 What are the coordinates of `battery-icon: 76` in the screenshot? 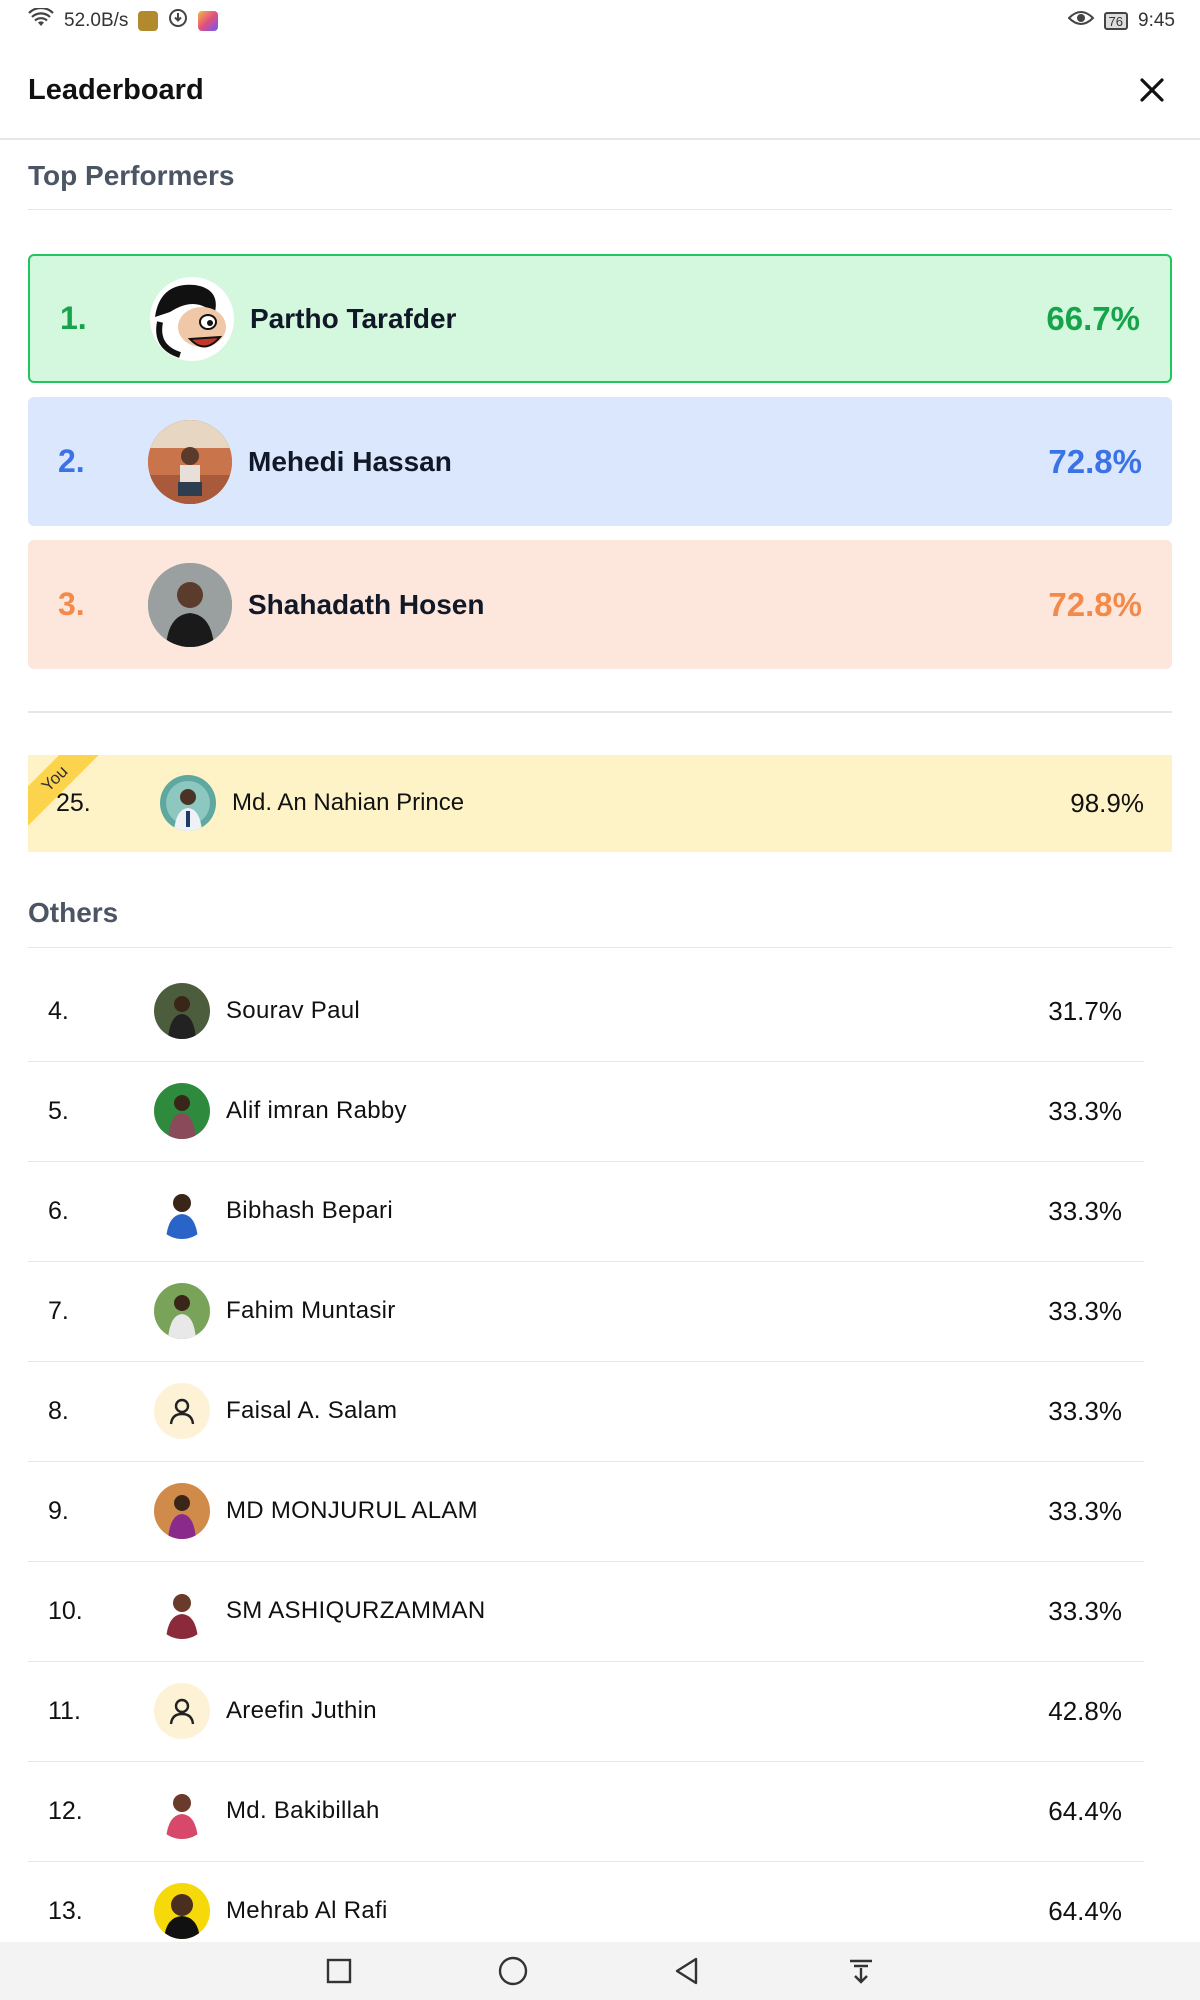 It's located at (1116, 21).